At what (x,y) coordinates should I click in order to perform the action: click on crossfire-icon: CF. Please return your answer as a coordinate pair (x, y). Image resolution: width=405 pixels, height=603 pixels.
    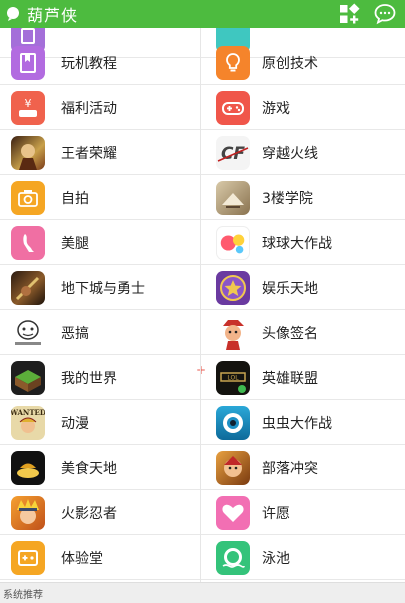
    Looking at the image, I should click on (233, 152).